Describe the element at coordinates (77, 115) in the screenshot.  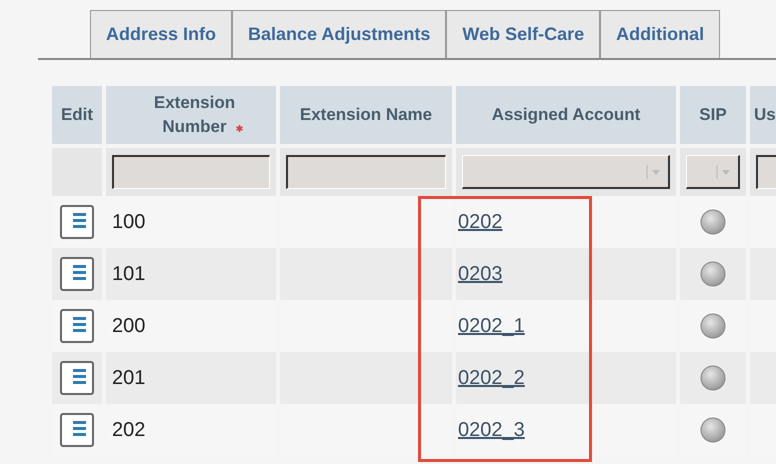
I see `column-header: Edit` at that location.